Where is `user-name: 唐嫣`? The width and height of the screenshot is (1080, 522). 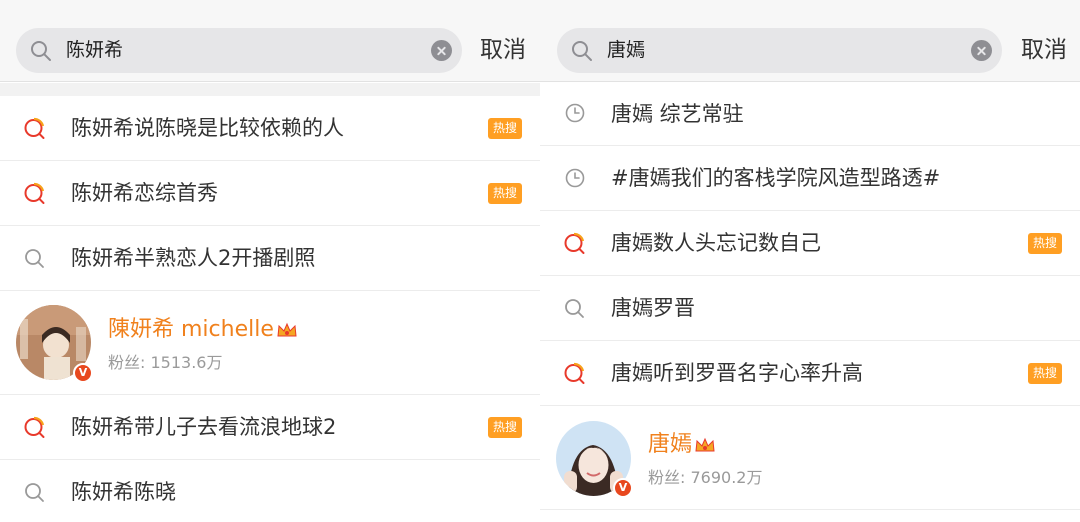
user-name: 唐嫣 is located at coordinates (682, 442).